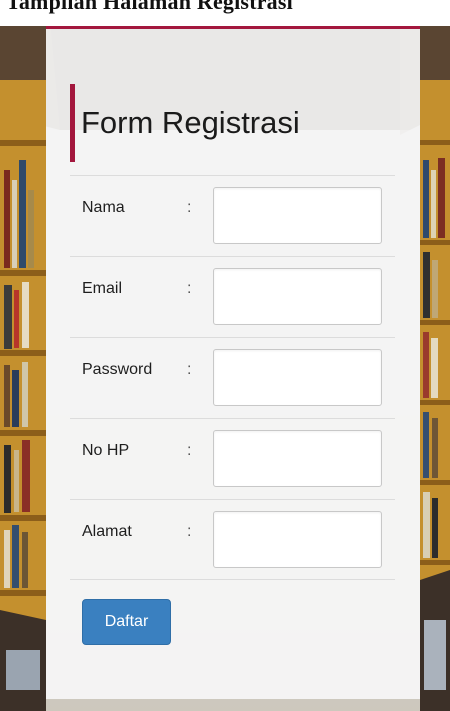 Image resolution: width=450 pixels, height=711 pixels. What do you see at coordinates (297, 377) in the screenshot?
I see `password-input` at bounding box center [297, 377].